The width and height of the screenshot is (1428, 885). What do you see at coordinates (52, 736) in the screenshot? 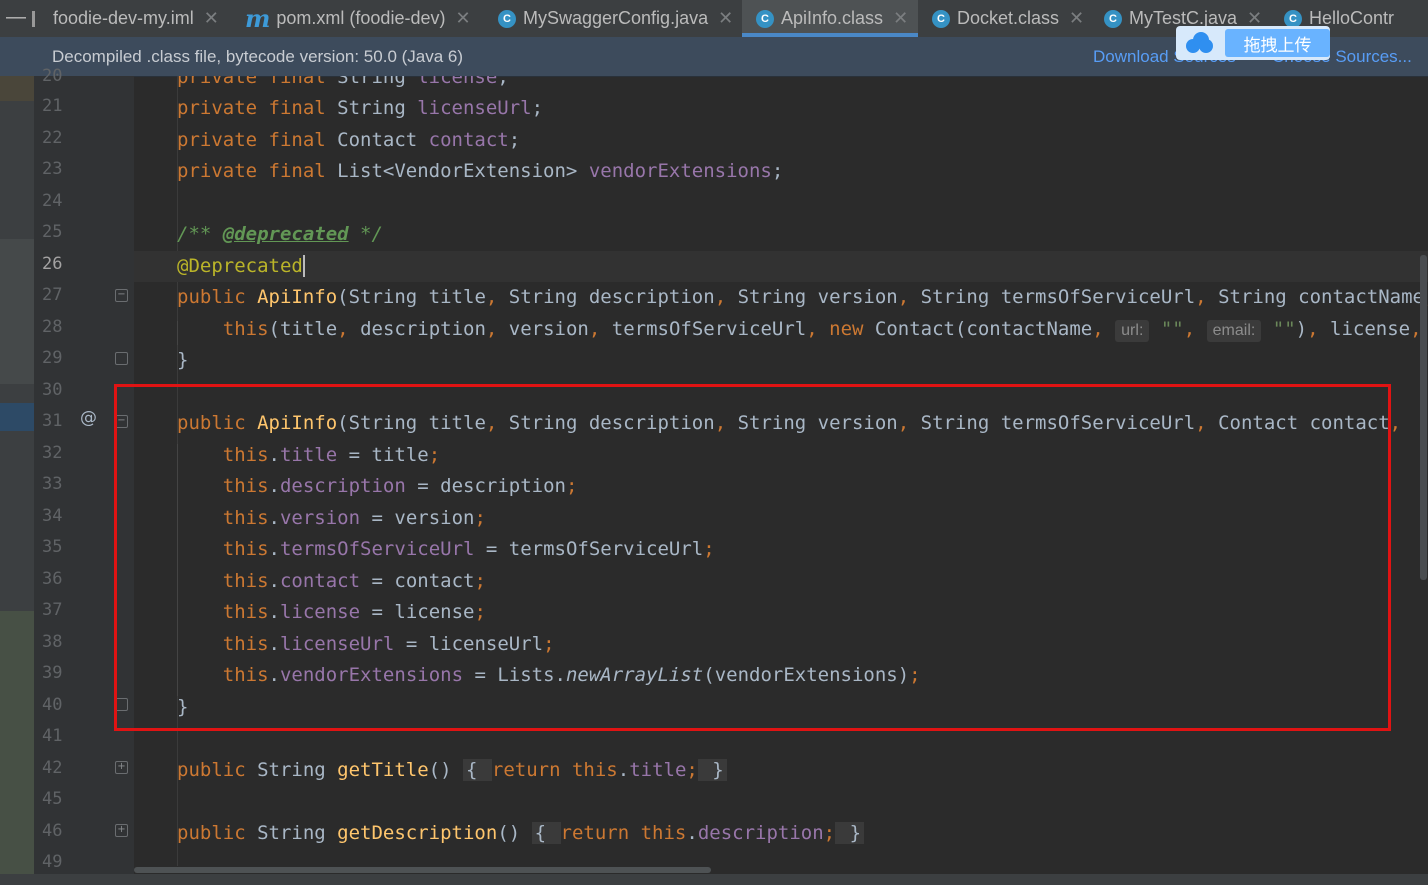
I see `line-number: 41` at bounding box center [52, 736].